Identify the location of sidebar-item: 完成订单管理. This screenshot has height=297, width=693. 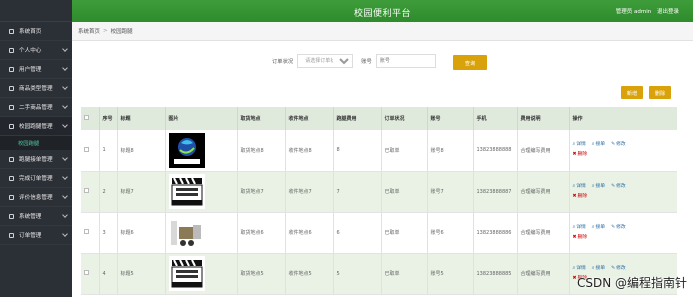
(36, 178).